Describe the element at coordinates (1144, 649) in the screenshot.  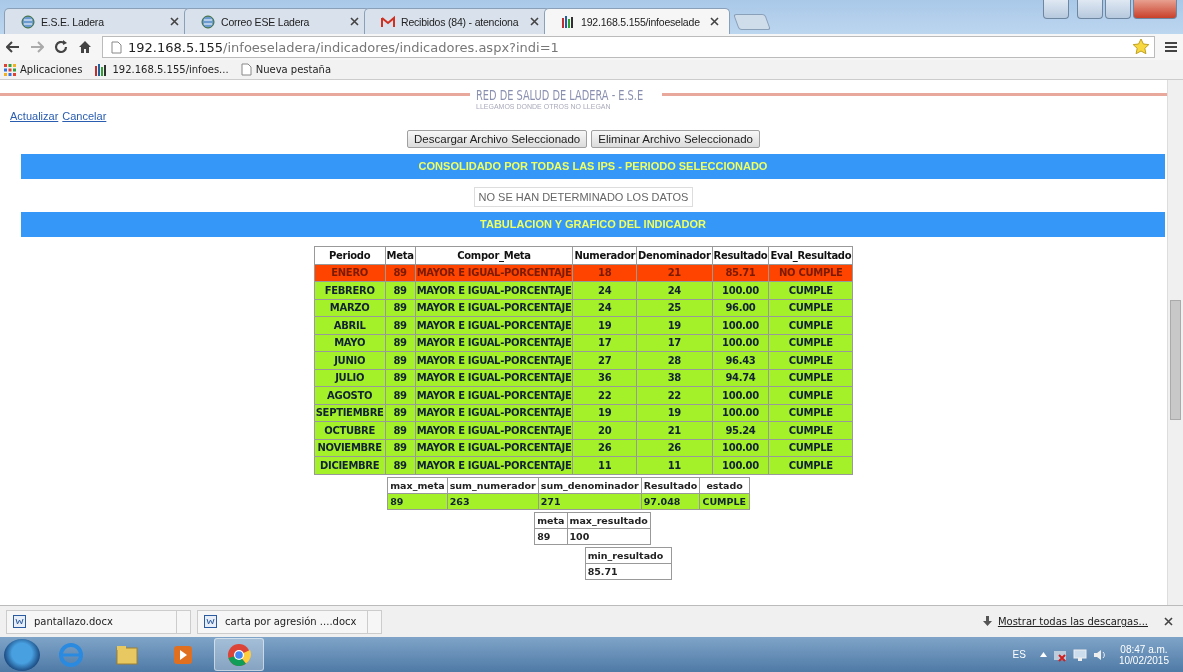
I see `clock-time: 08:47 a.m.` at that location.